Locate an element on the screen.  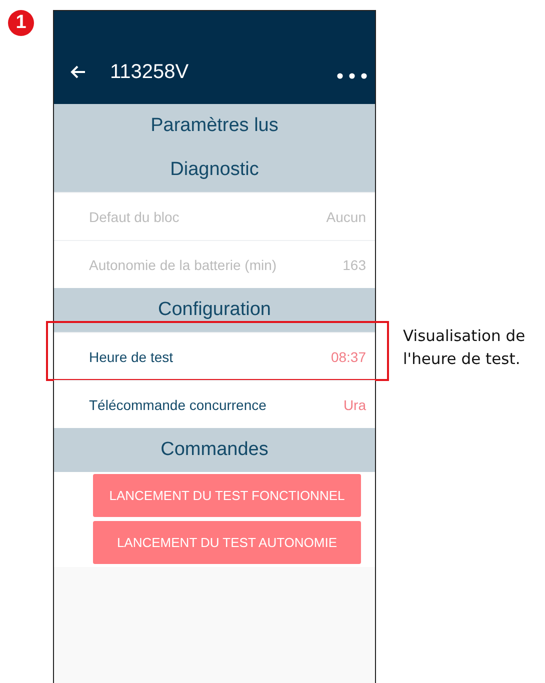
section-header: Diagnostic is located at coordinates (214, 170).